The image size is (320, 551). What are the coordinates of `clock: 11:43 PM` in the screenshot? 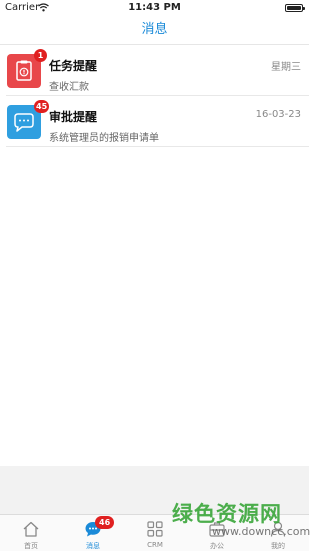 It's located at (154, 7).